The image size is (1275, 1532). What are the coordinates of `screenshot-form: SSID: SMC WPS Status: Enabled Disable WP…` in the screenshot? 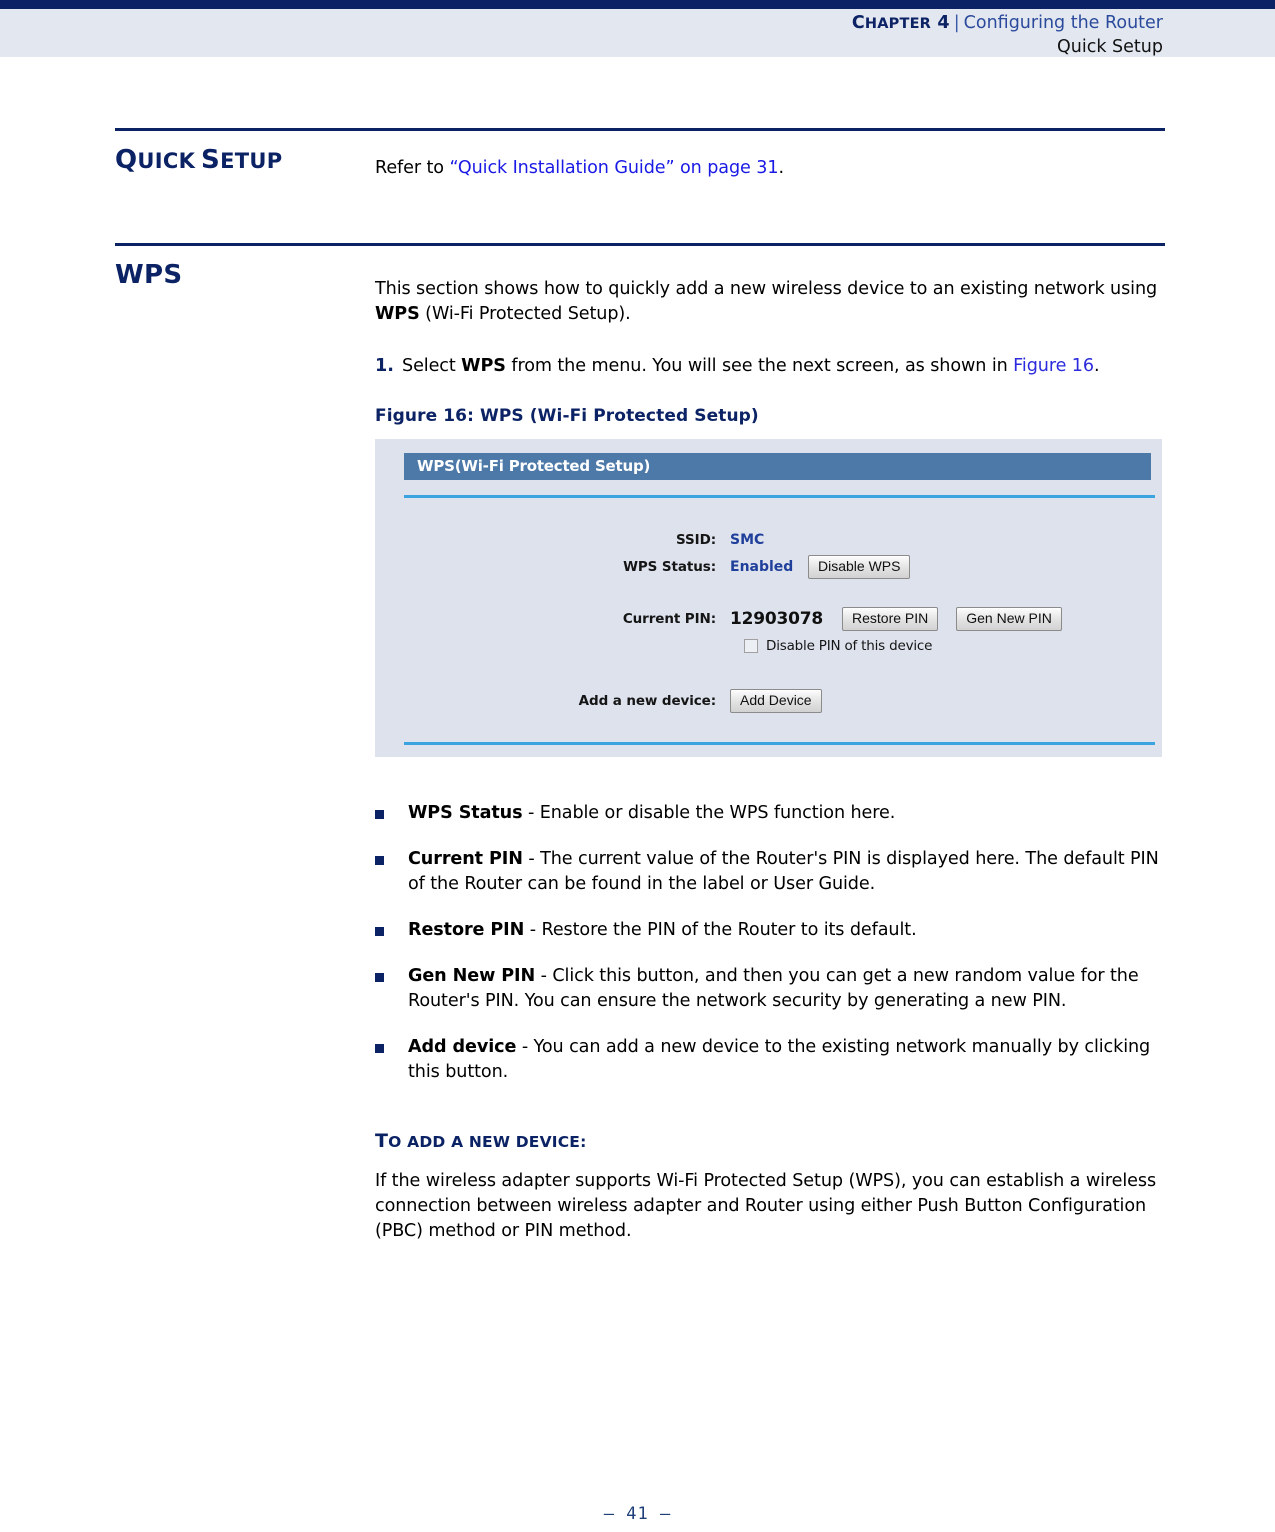 It's located at (768, 620).